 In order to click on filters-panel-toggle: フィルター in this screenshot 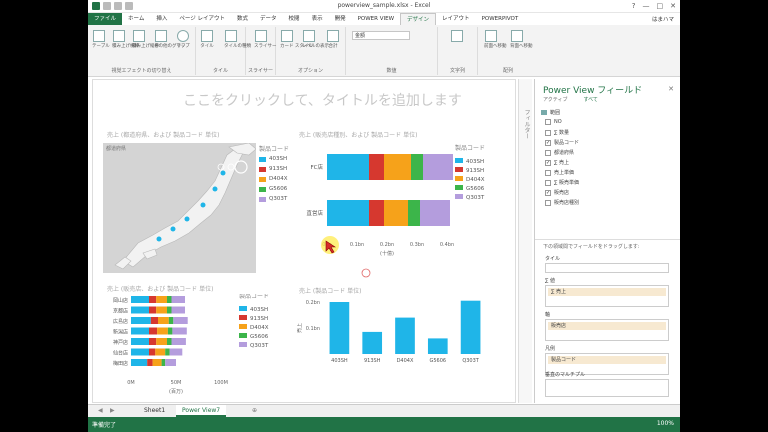, I will do `click(525, 241)`.